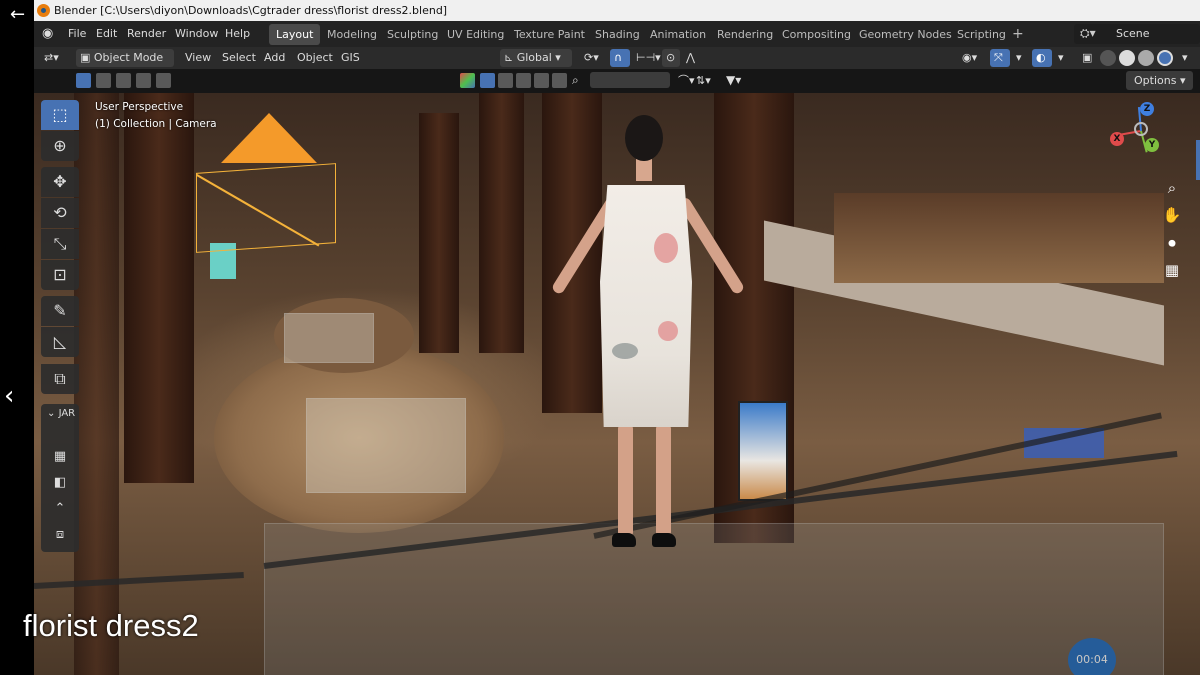 This screenshot has height=675, width=1200. I want to click on camera-frame, so click(266, 208).